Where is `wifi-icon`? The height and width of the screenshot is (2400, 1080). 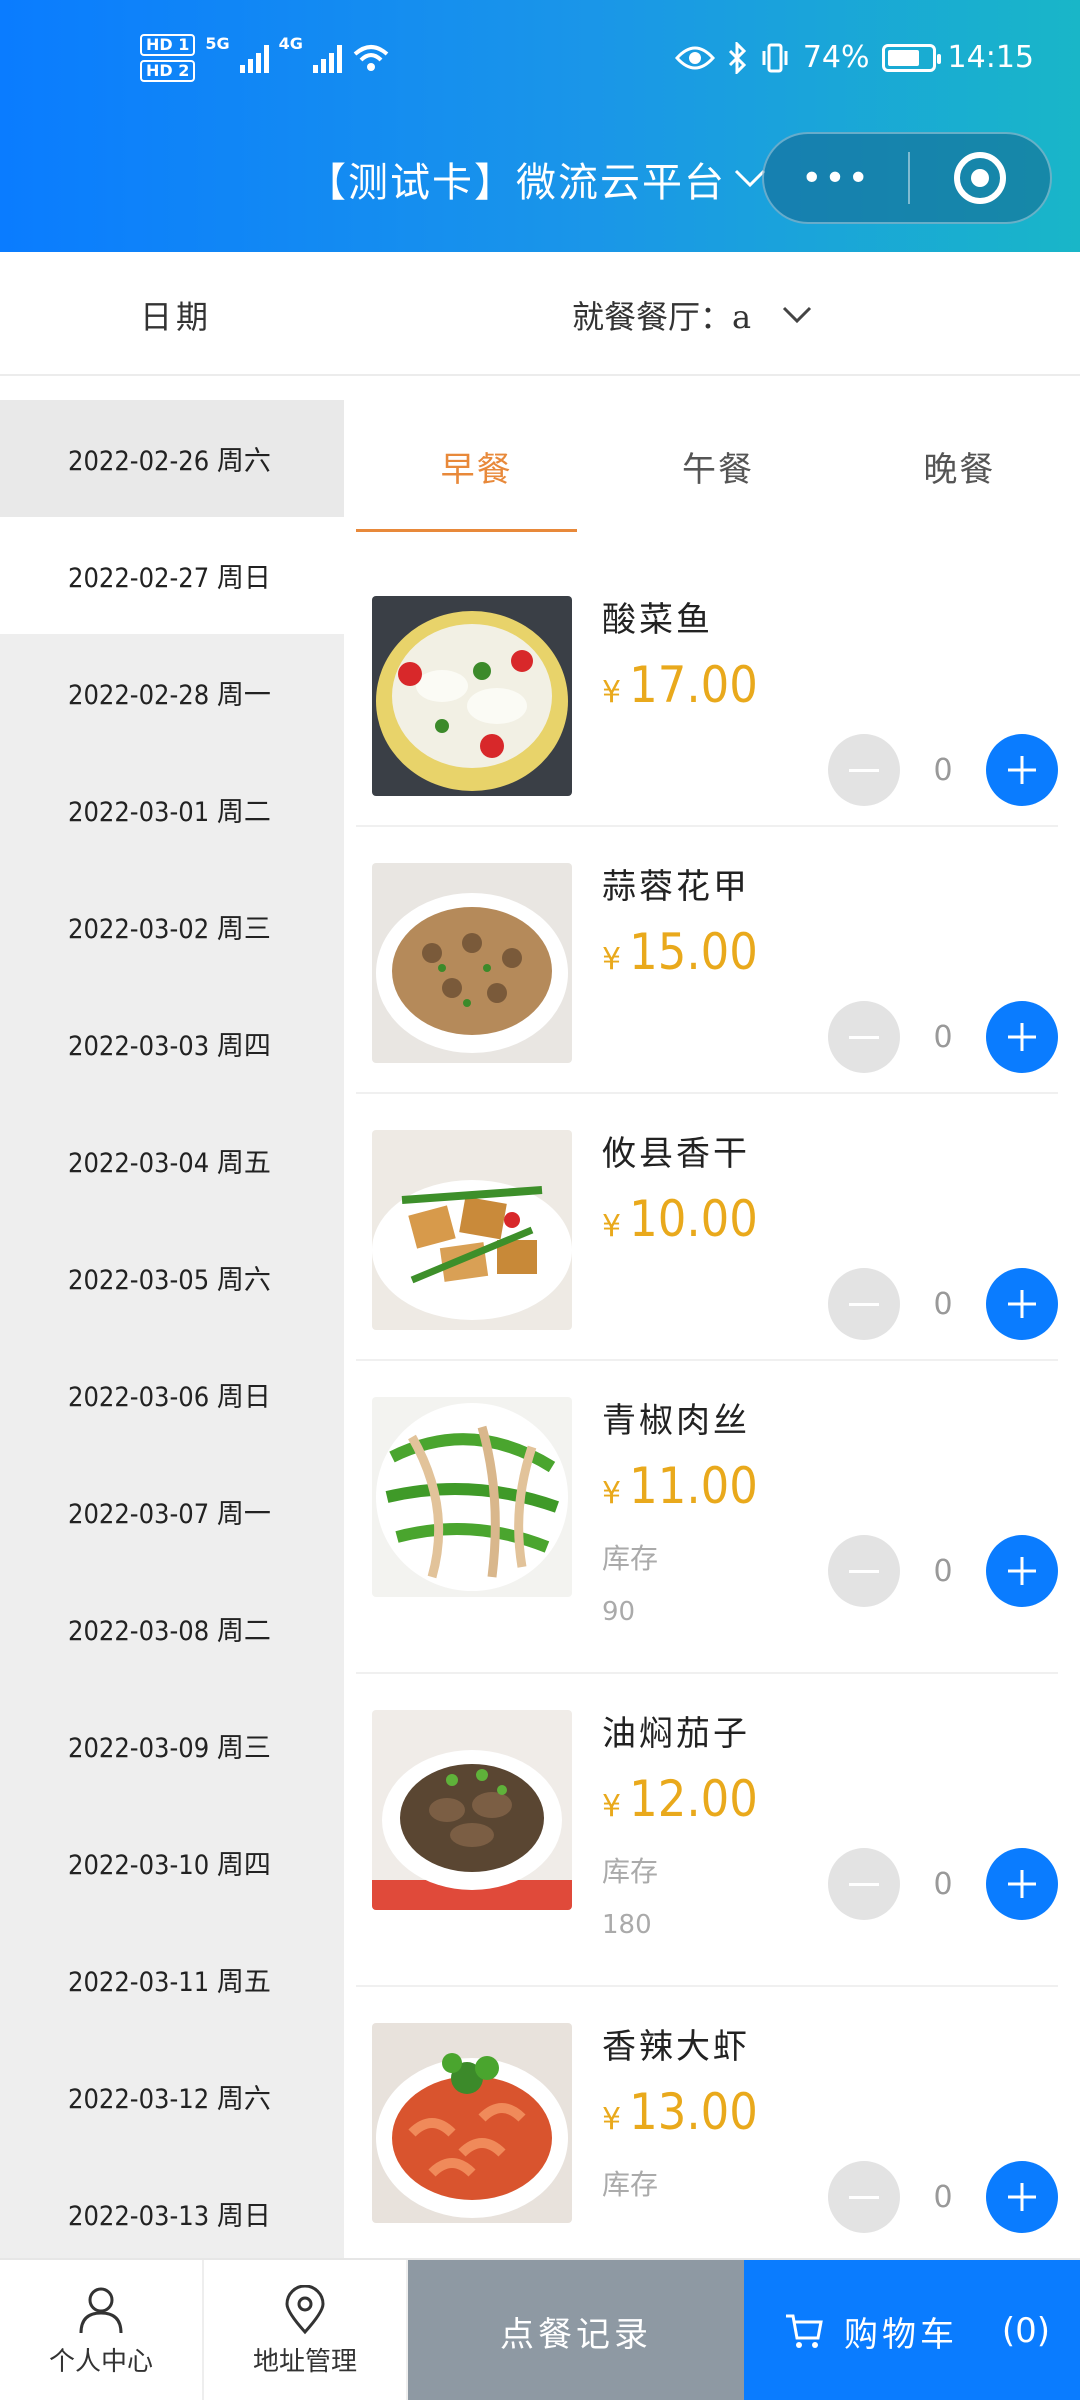
wifi-icon is located at coordinates (371, 58).